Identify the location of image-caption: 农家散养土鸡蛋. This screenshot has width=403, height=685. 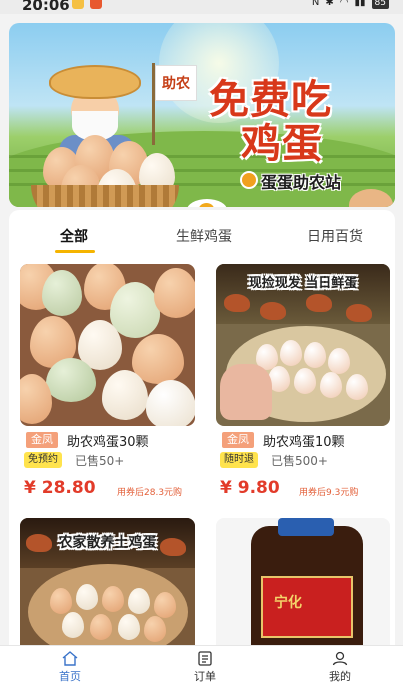
(107, 543).